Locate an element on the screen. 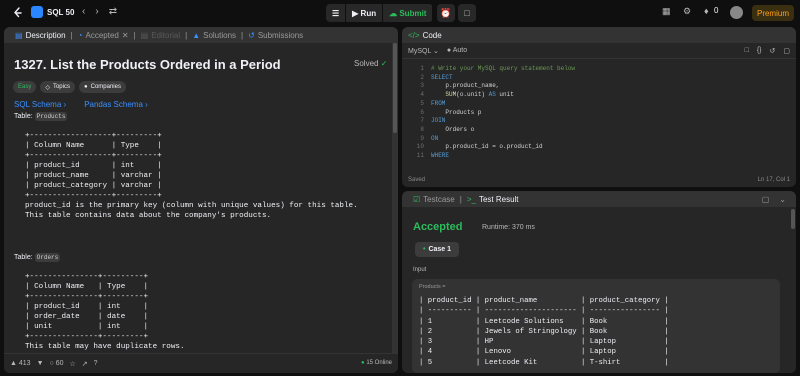 This screenshot has height=376, width=800. share-icon: ↗ is located at coordinates (85, 364).